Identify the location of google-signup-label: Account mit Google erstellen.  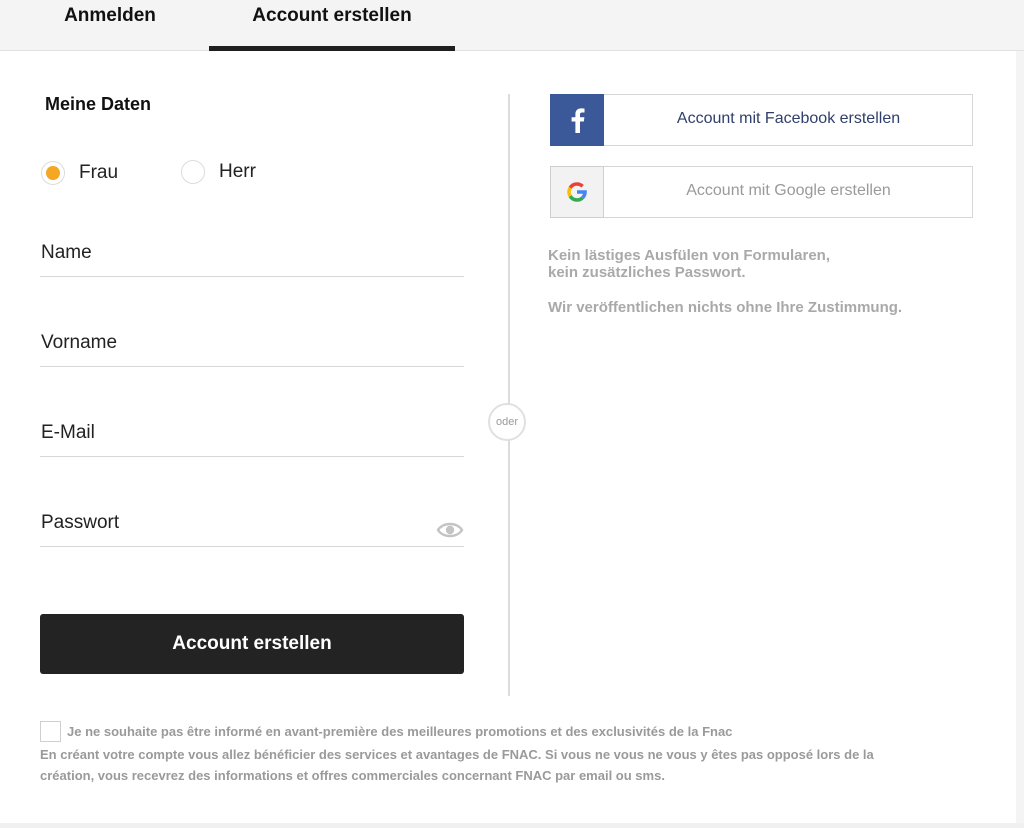
(788, 190).